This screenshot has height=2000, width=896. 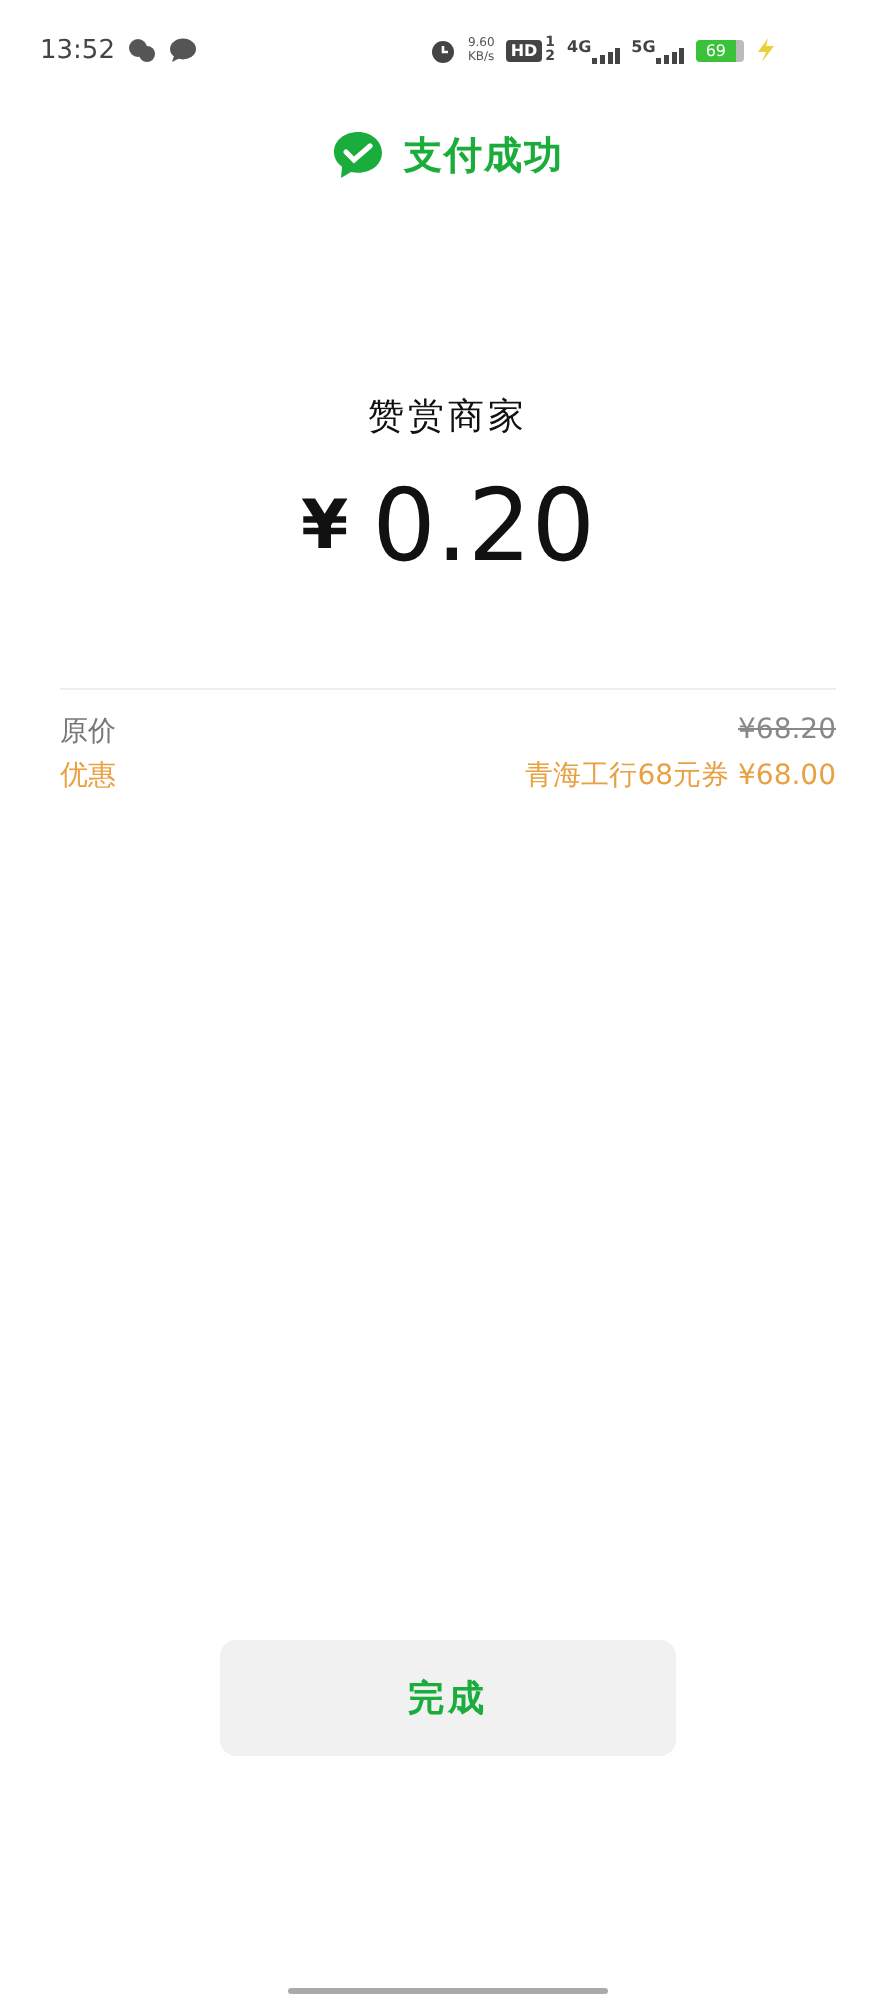 I want to click on price-label: 优惠, so click(x=88, y=776).